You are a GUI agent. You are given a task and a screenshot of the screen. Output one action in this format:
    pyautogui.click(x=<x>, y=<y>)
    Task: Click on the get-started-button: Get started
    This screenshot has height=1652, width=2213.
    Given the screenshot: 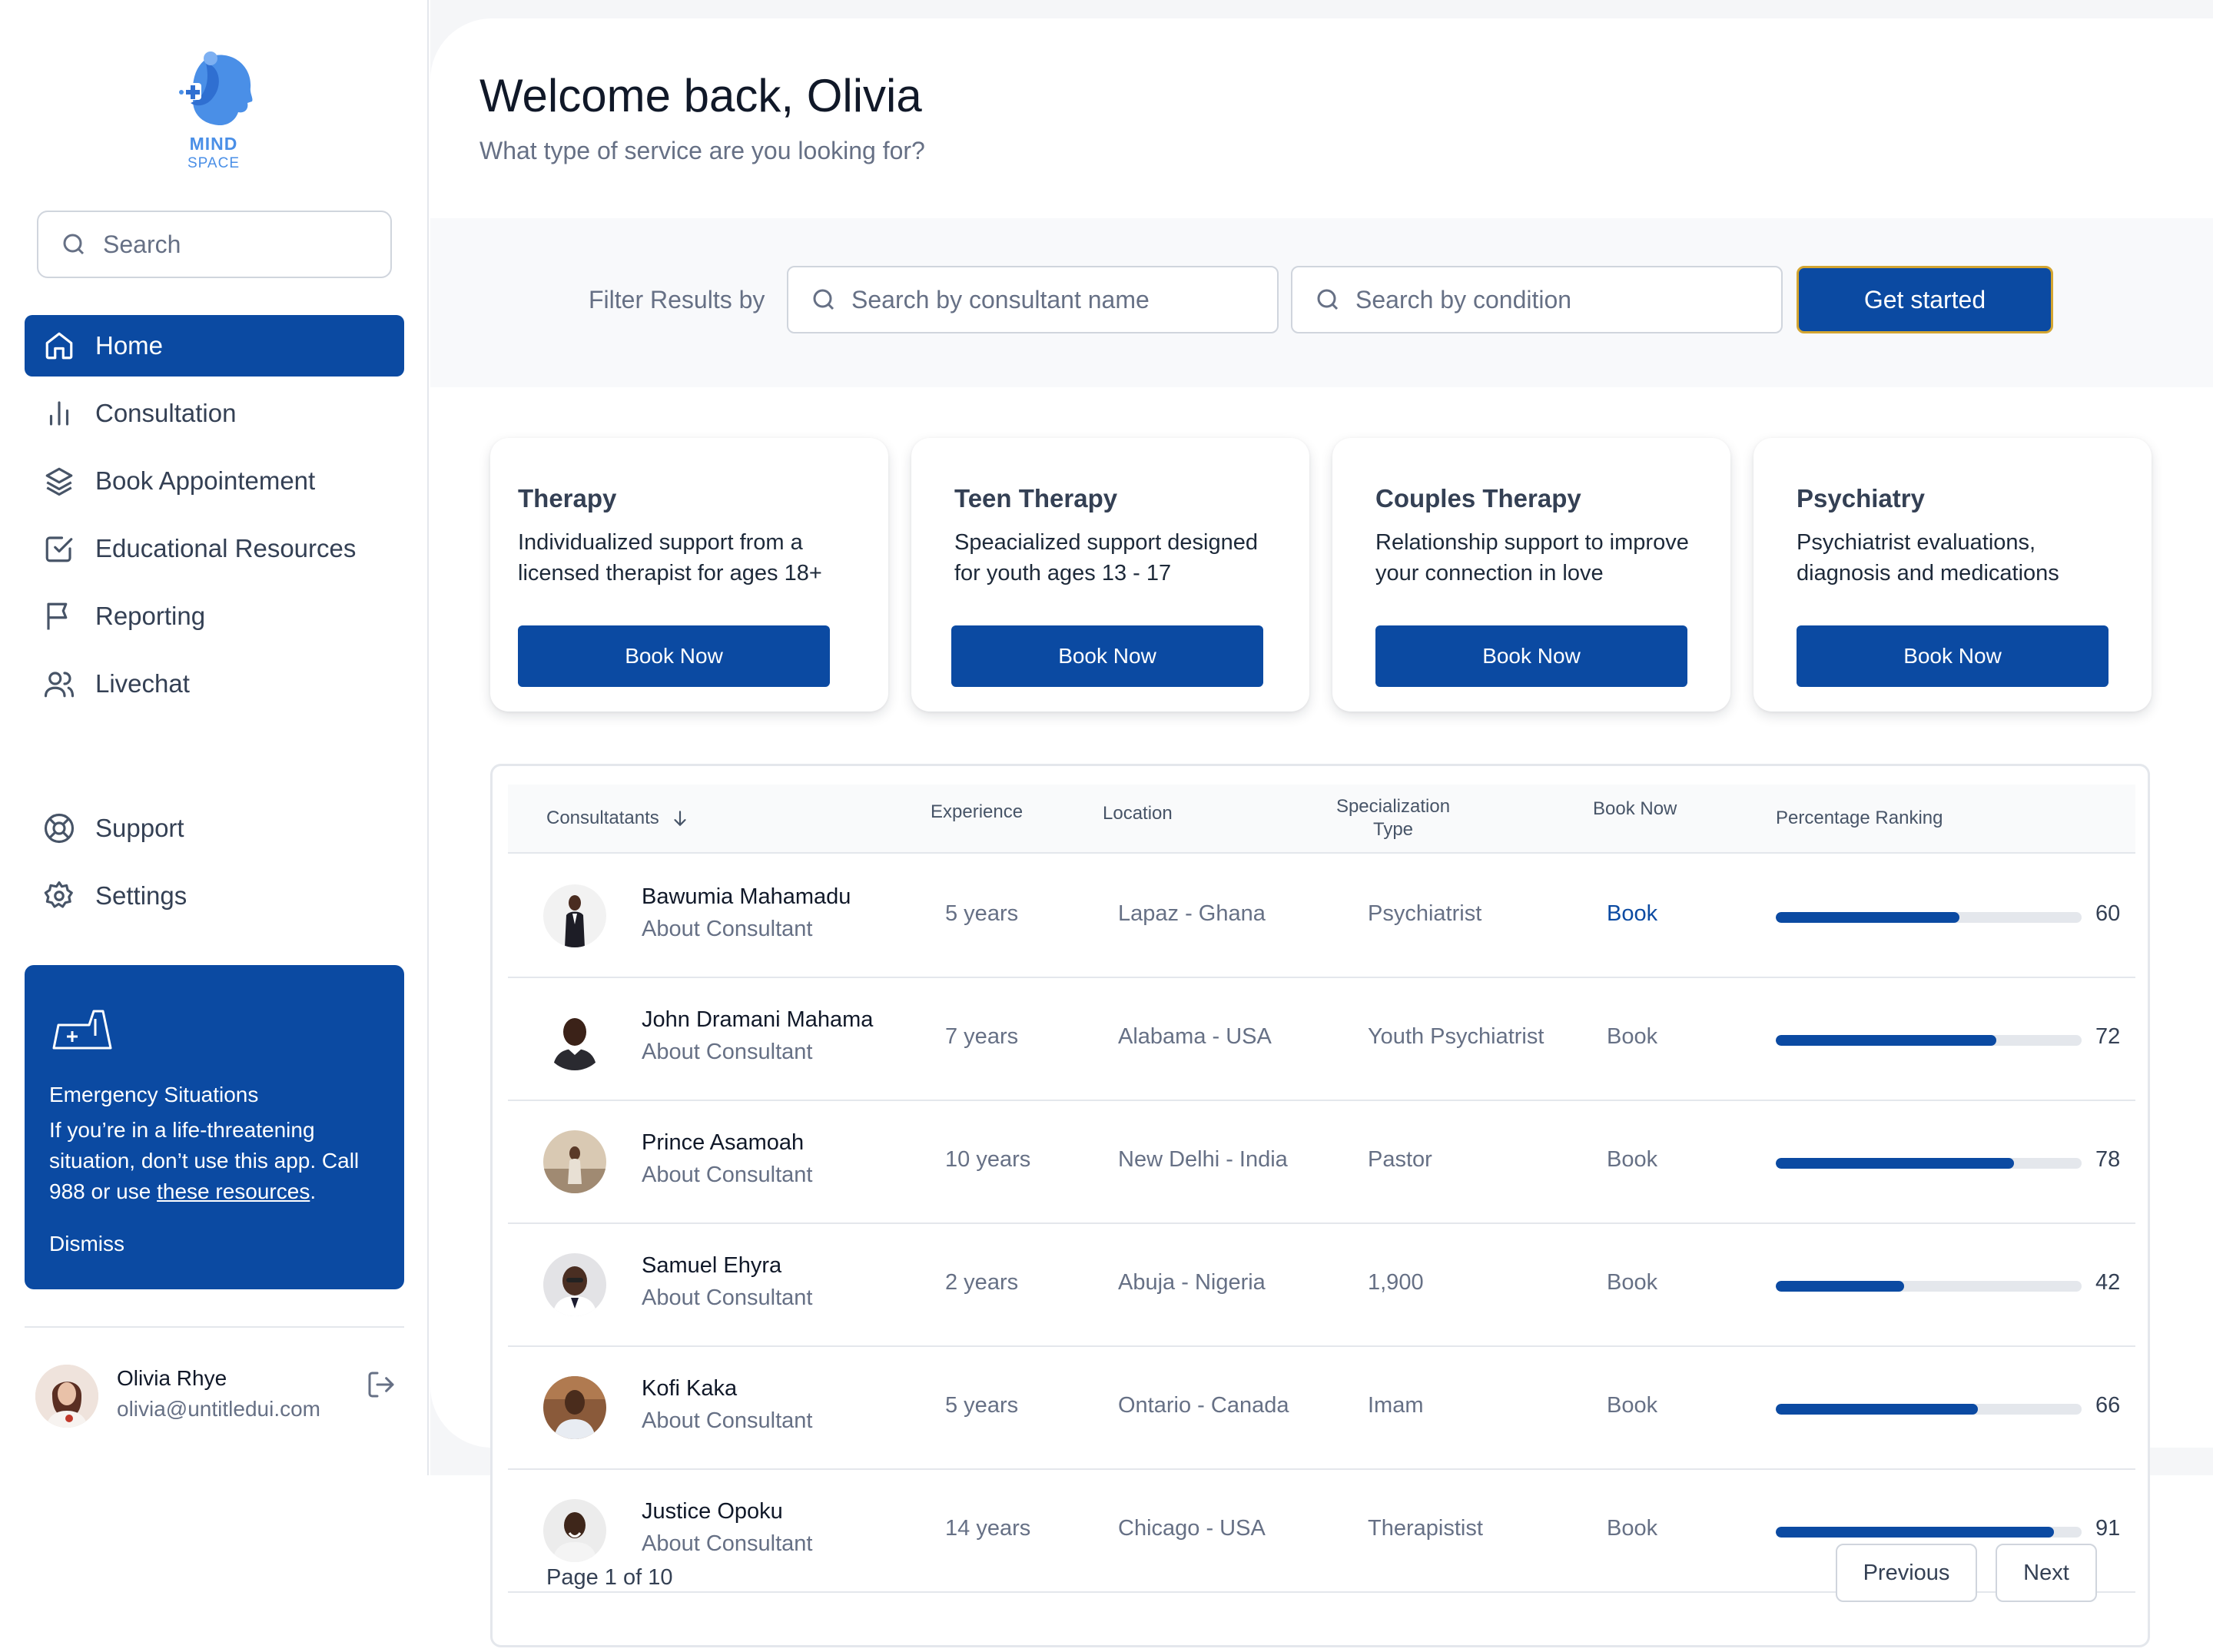 What is the action you would take?
    pyautogui.click(x=1925, y=299)
    